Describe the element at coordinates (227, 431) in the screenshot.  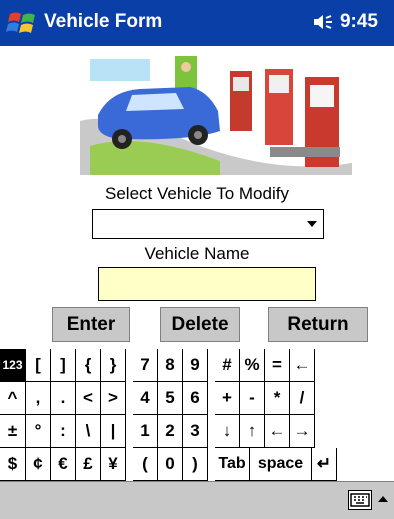
I see `key-char: ↓` at that location.